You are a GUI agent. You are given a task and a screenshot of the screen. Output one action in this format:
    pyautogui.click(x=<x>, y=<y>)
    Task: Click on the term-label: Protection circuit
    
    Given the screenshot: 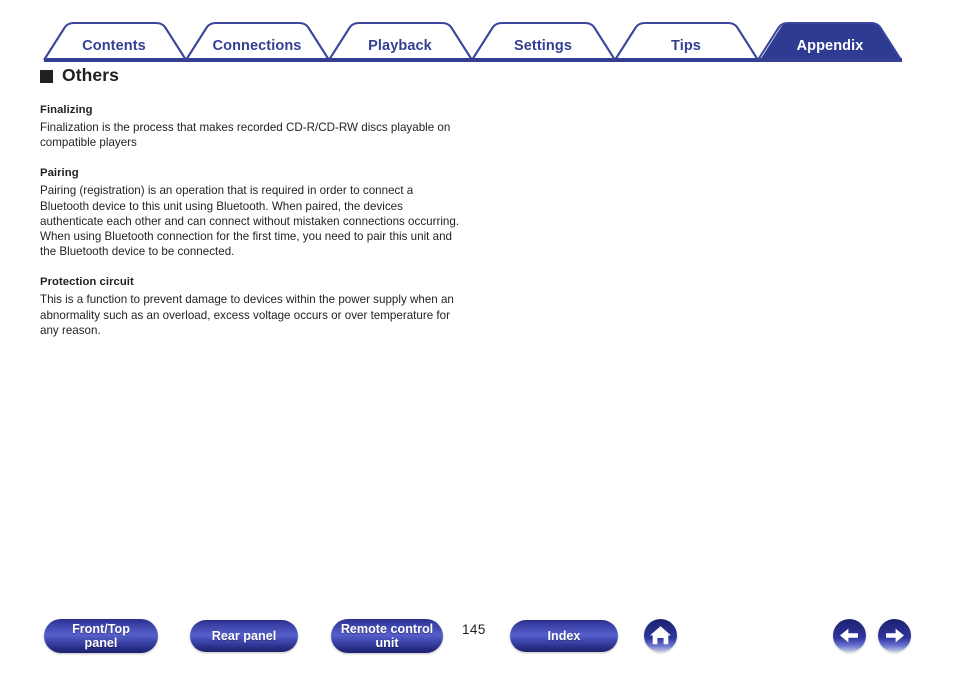 What is the action you would take?
    pyautogui.click(x=87, y=282)
    